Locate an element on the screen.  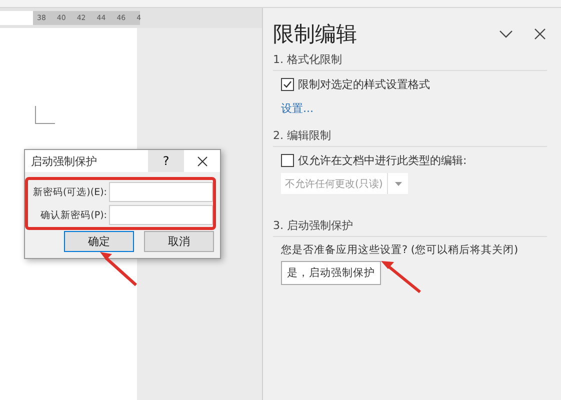
caret-icon is located at coordinates (398, 184).